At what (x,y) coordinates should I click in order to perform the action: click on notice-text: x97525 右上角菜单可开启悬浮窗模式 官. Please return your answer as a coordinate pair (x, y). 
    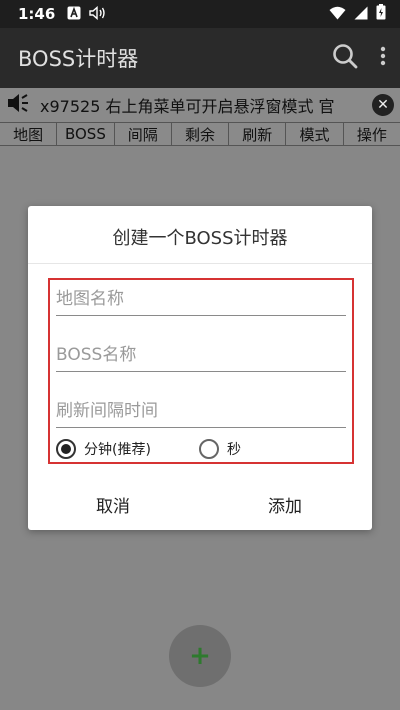
    Looking at the image, I should click on (187, 106).